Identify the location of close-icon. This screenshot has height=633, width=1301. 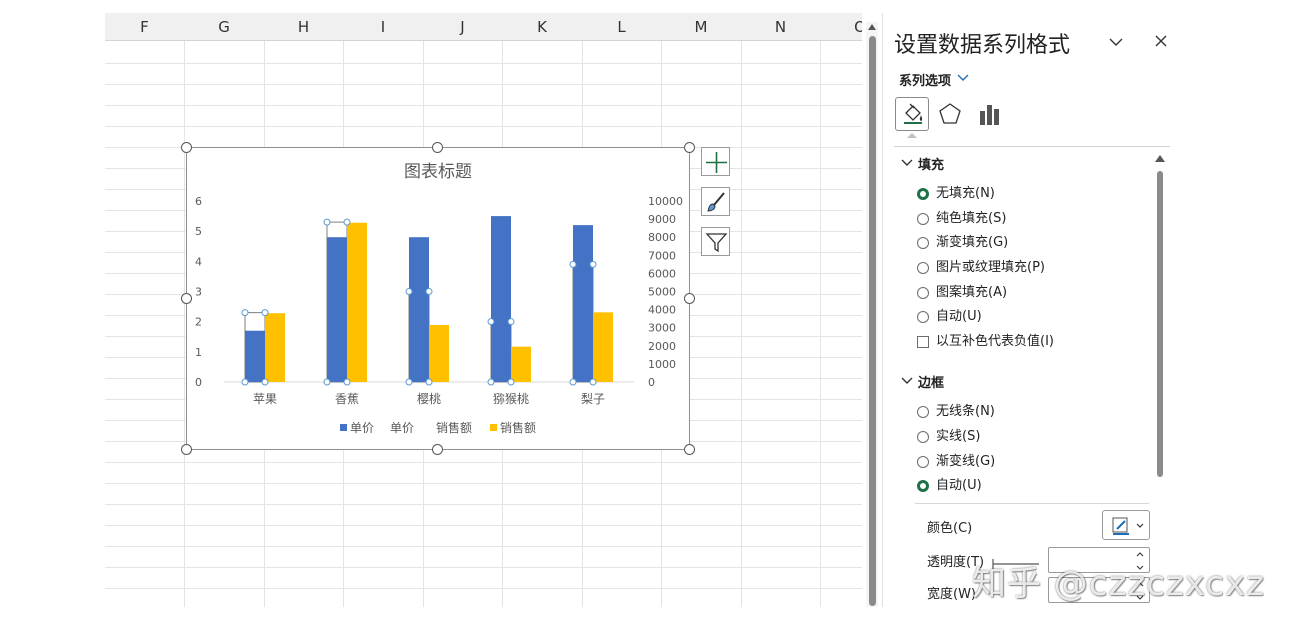
(1161, 41).